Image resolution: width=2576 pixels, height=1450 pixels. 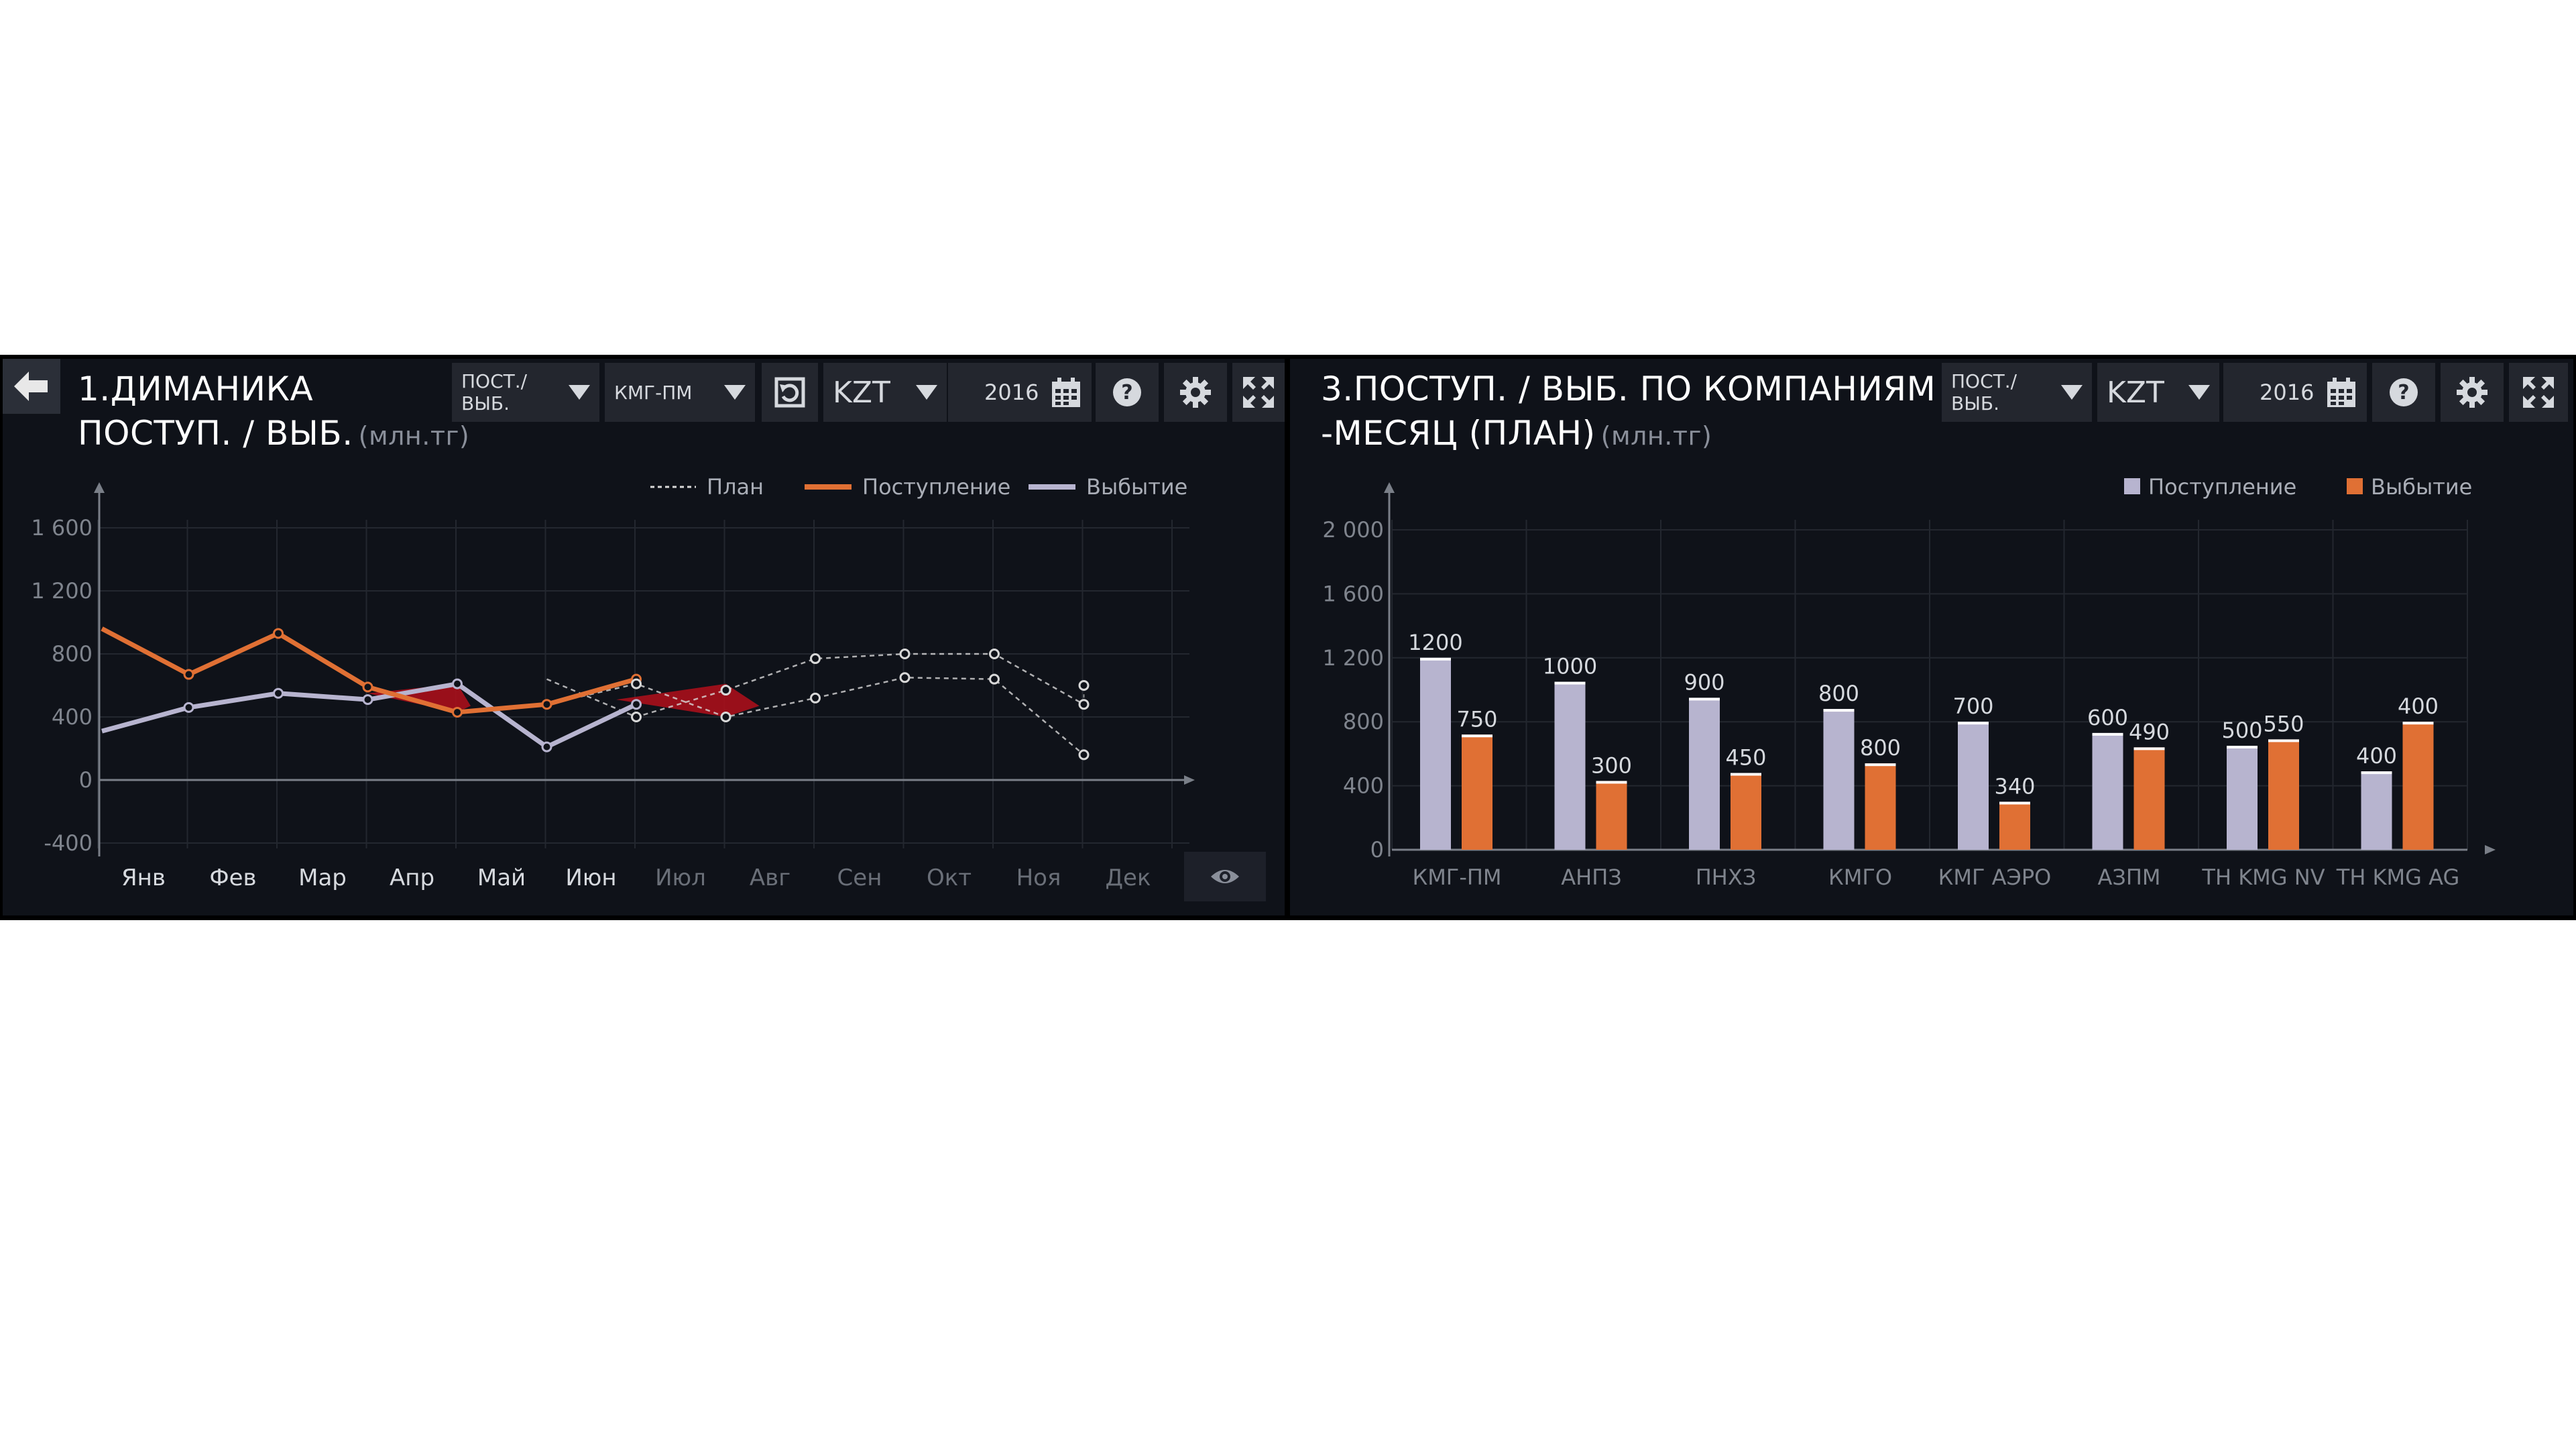 What do you see at coordinates (1591, 877) in the screenshot?
I see `x-tick-label: АНПЗ` at bounding box center [1591, 877].